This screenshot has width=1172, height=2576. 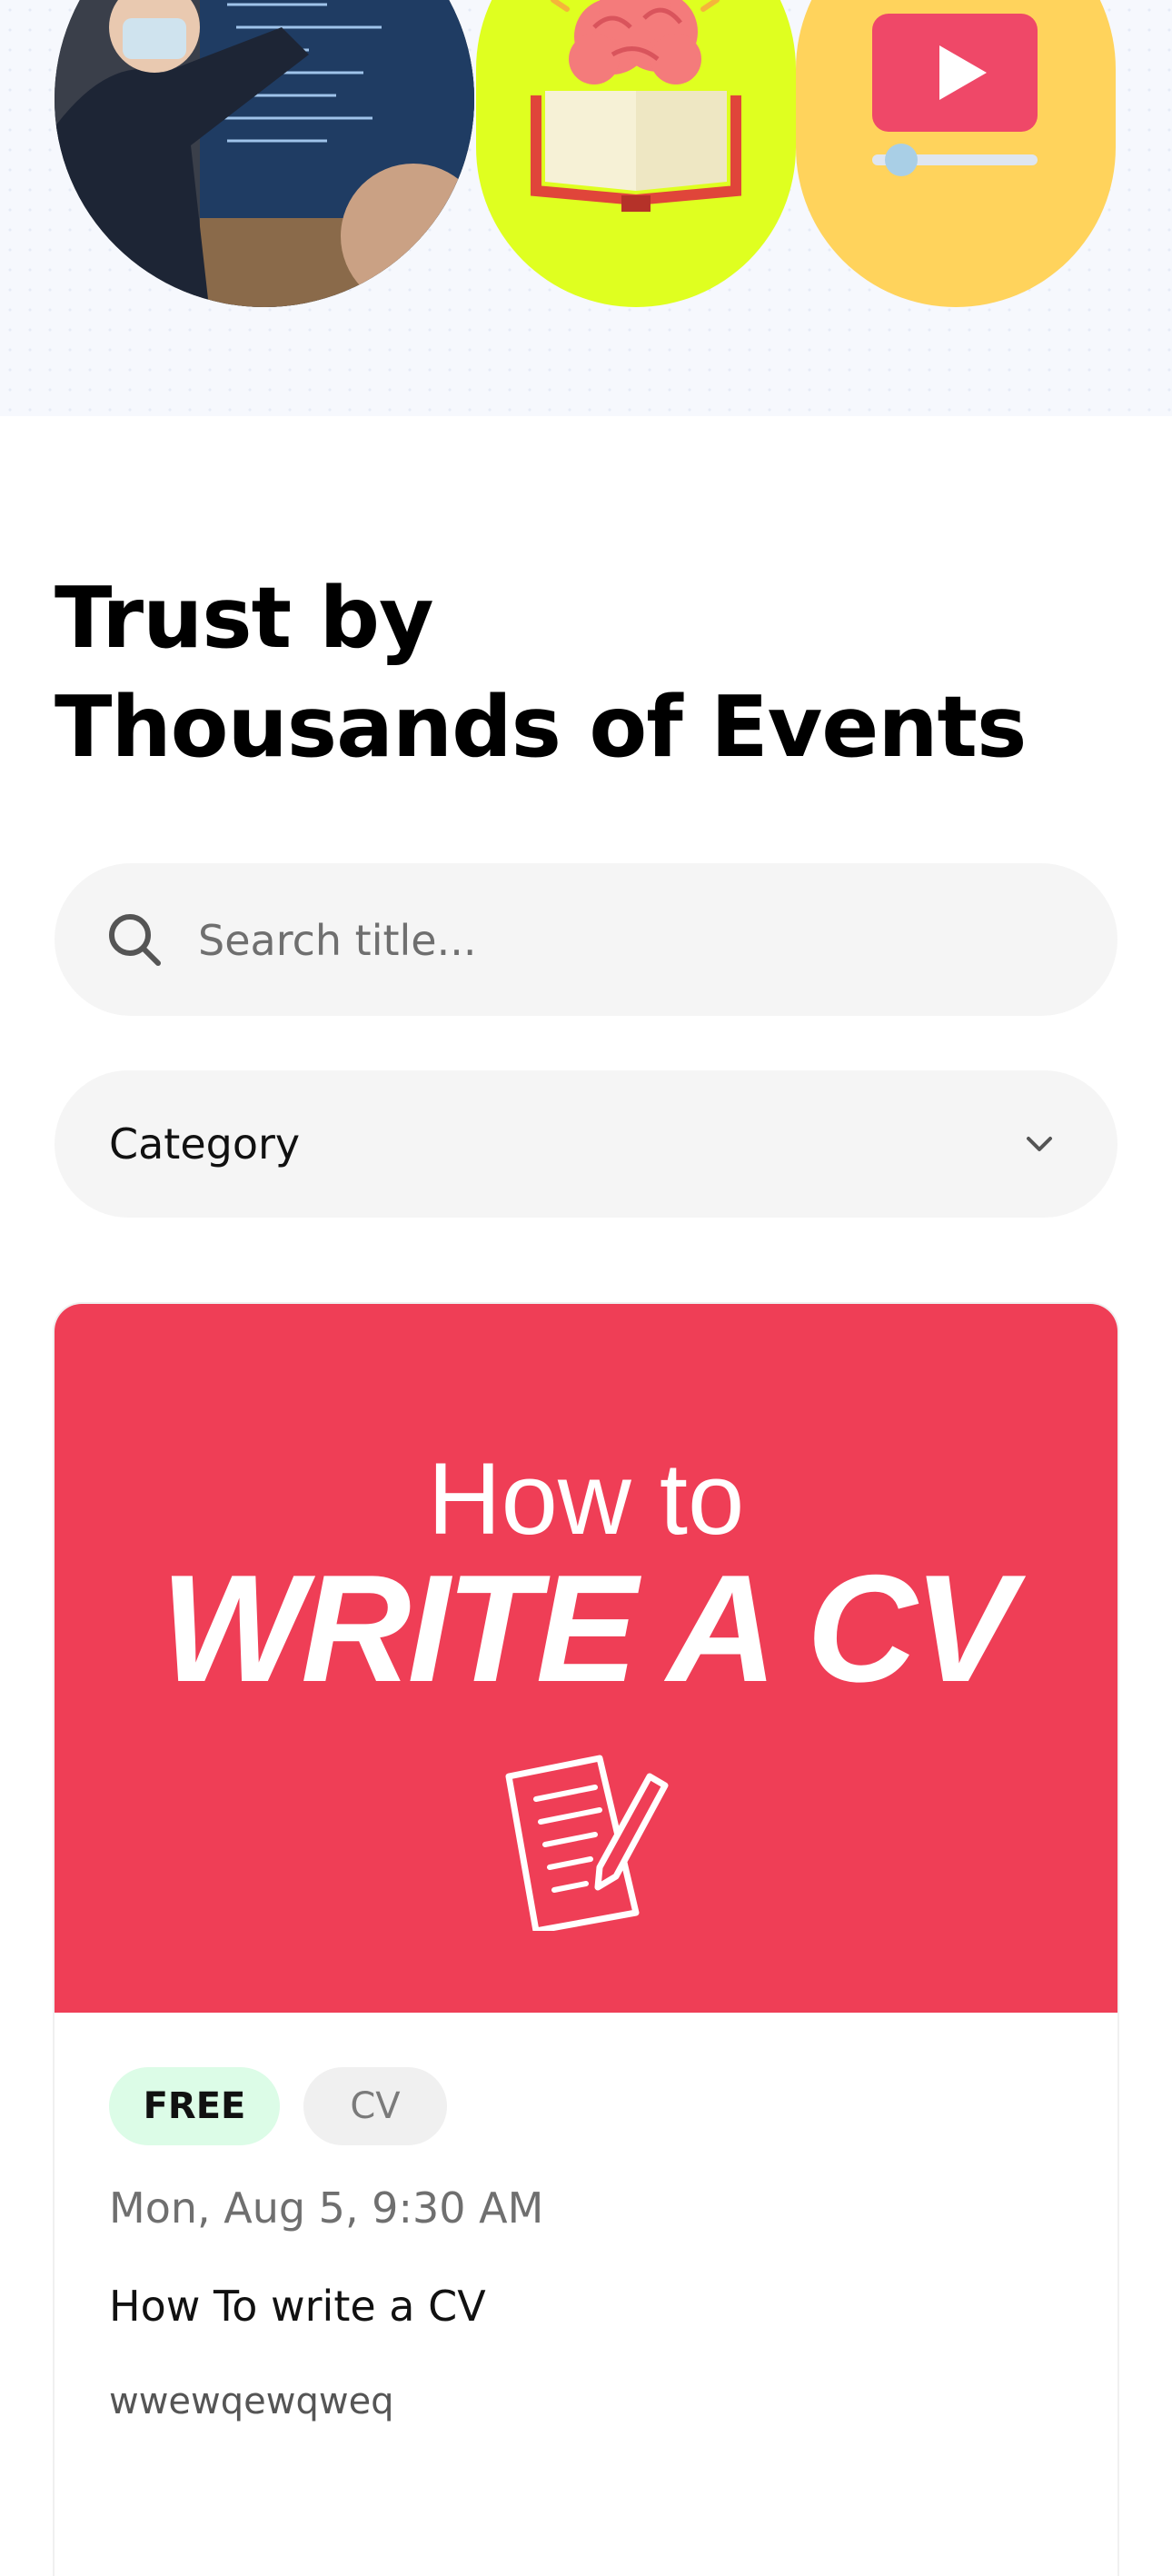 What do you see at coordinates (1040, 1144) in the screenshot?
I see `chevron-down-icon` at bounding box center [1040, 1144].